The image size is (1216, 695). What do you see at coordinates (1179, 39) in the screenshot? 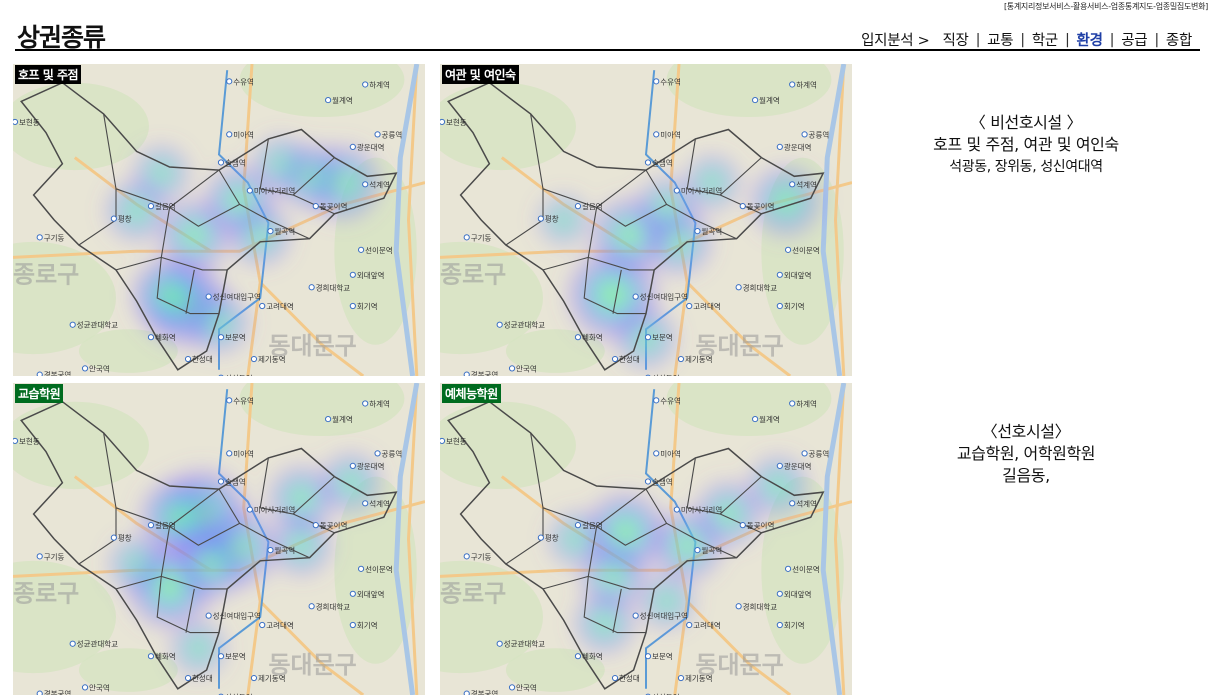
I see `nav-item-overall: 종합` at bounding box center [1179, 39].